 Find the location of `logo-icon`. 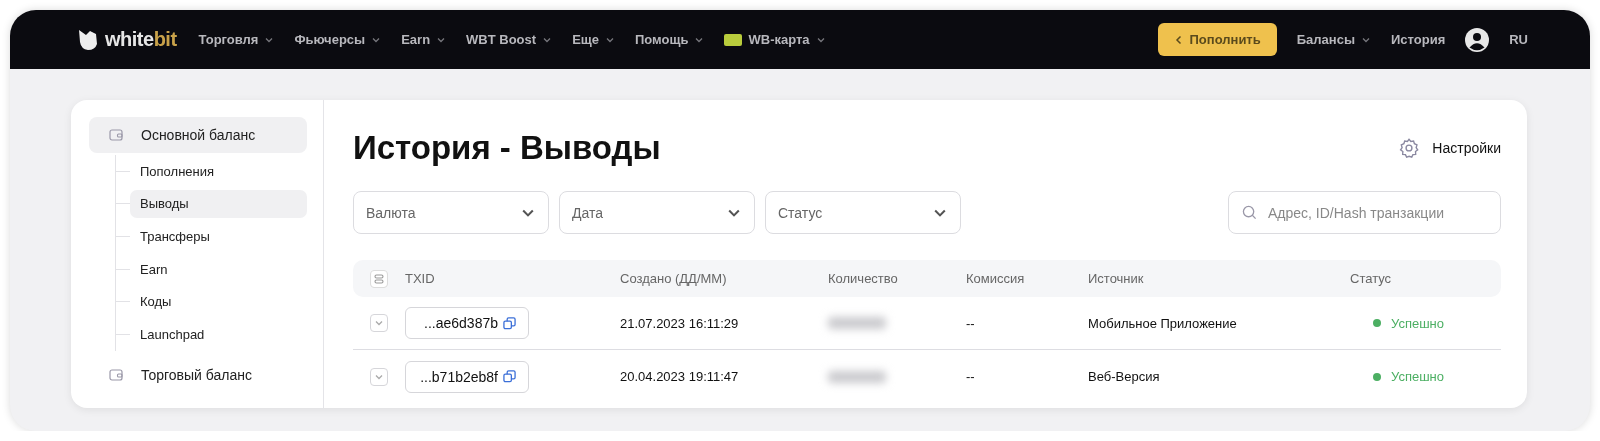

logo-icon is located at coordinates (88, 39).